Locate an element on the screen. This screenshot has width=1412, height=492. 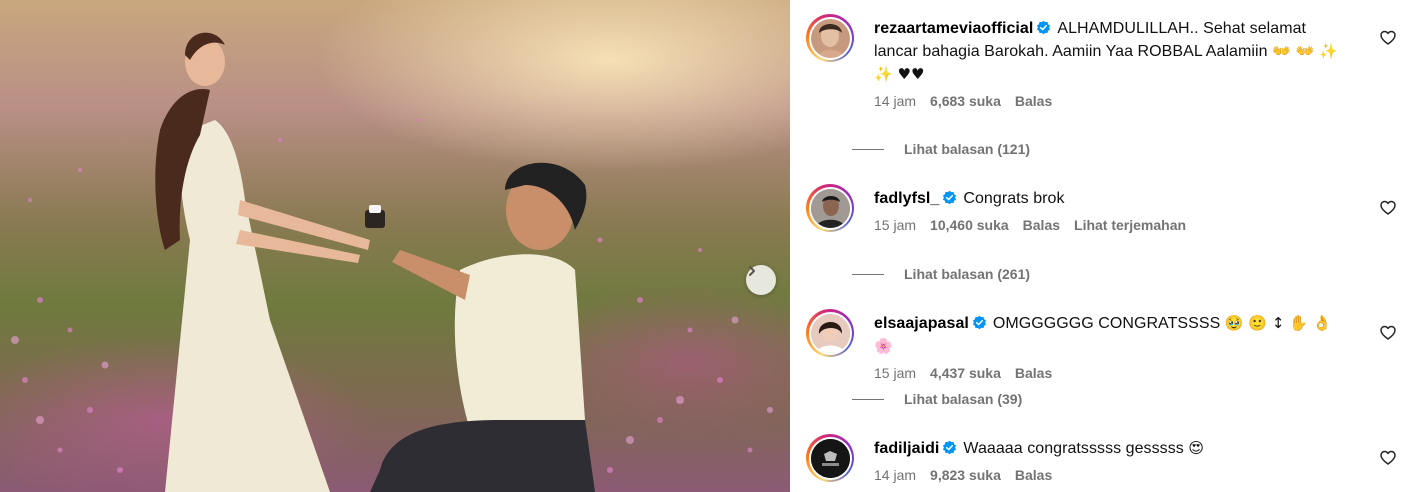
next-photo-button is located at coordinates (761, 280).